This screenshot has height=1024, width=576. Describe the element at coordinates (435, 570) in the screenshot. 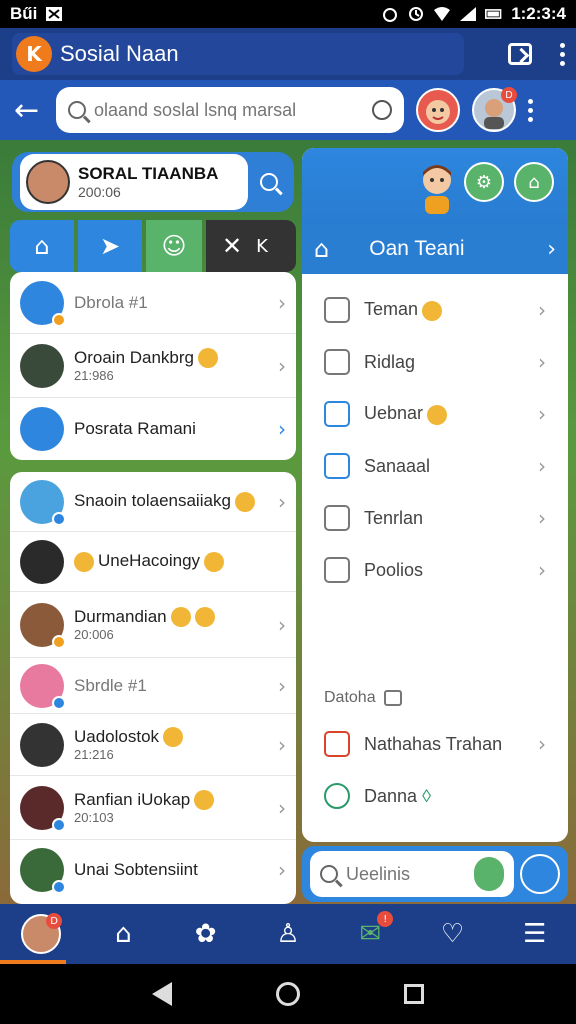

I see `menu-item-poolios: Poolios ›` at that location.